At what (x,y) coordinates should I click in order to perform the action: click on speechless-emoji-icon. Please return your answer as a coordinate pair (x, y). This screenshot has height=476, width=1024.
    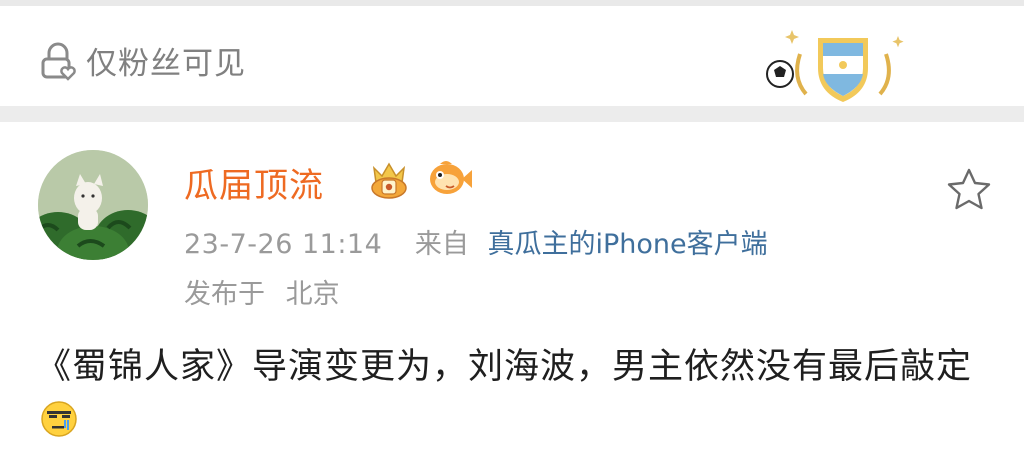
    Looking at the image, I should click on (59, 419).